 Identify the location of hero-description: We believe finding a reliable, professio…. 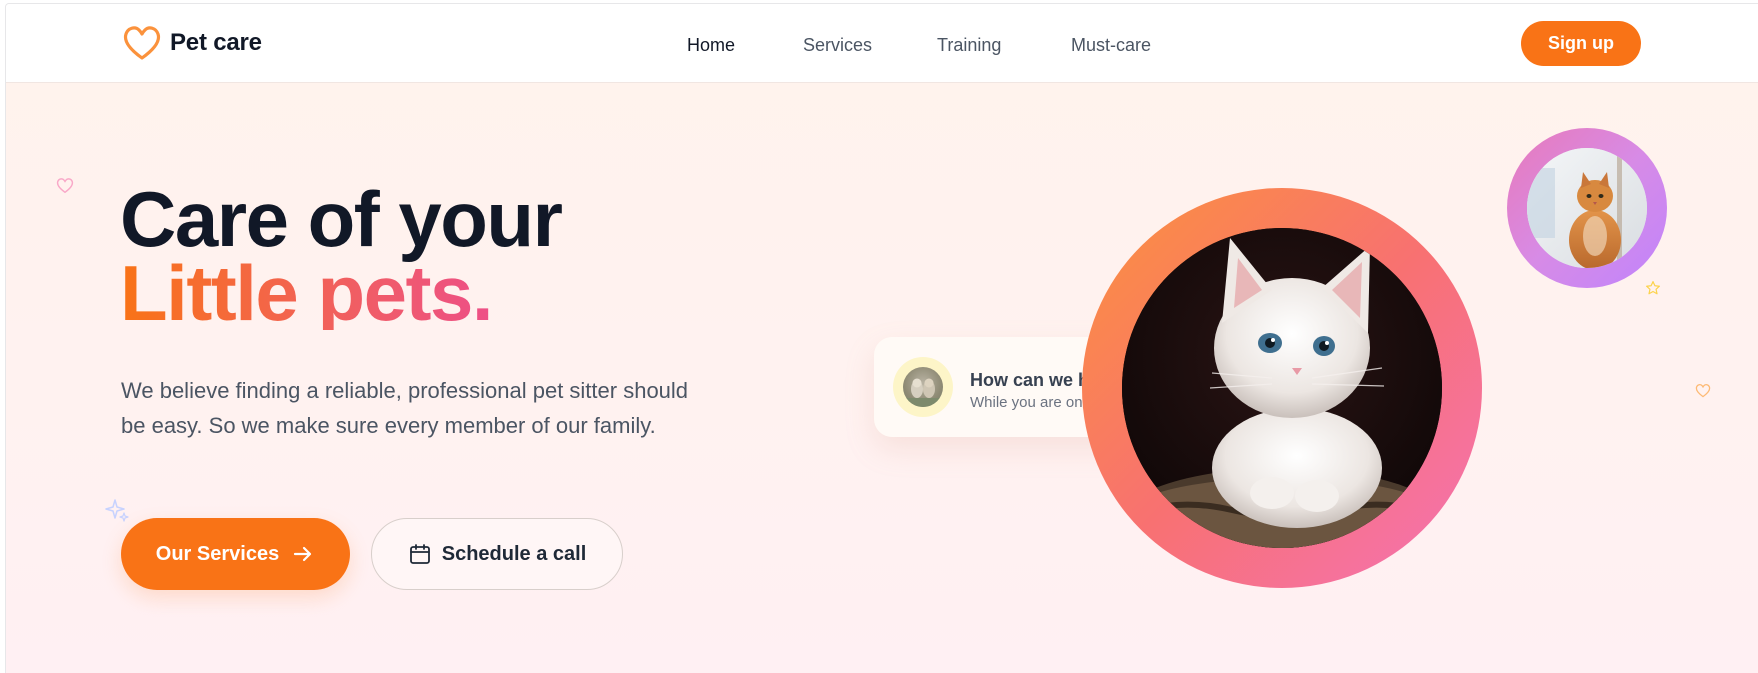
(405, 408).